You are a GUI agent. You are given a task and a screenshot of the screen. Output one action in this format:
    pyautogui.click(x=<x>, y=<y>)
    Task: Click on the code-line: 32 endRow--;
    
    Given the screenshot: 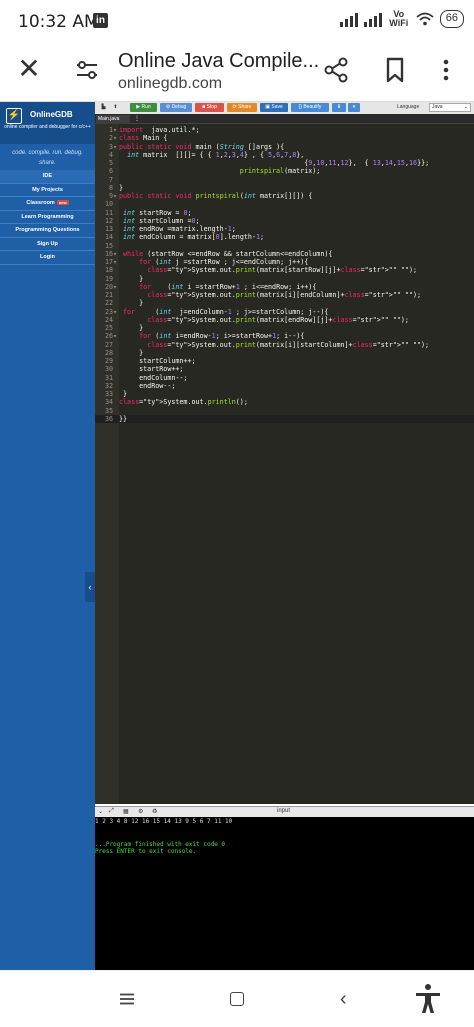 What is the action you would take?
    pyautogui.click(x=284, y=386)
    